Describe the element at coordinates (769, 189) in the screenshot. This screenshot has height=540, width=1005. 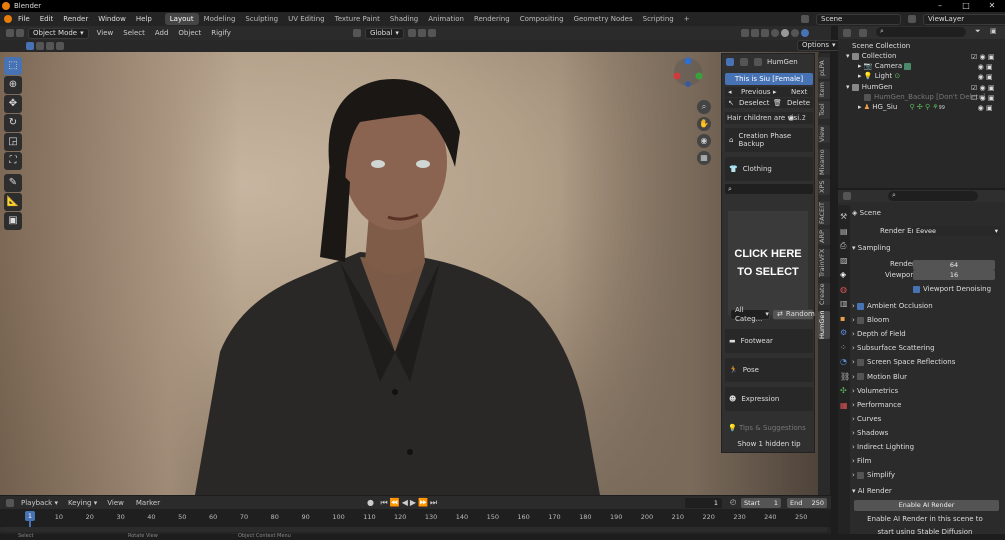
I see `clothing-search-input: ⌕` at that location.